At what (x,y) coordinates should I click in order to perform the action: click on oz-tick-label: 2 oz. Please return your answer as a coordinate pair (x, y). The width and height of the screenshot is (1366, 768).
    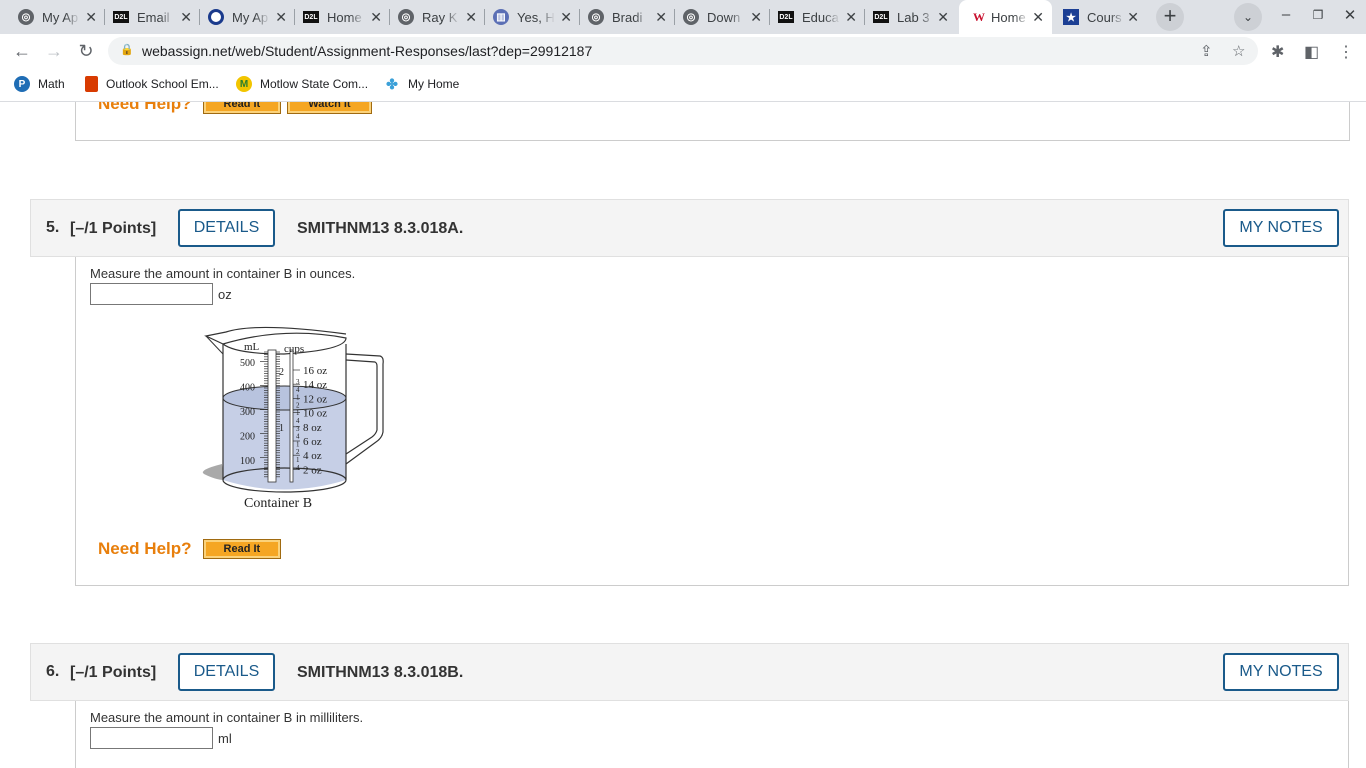
    Looking at the image, I should click on (312, 470).